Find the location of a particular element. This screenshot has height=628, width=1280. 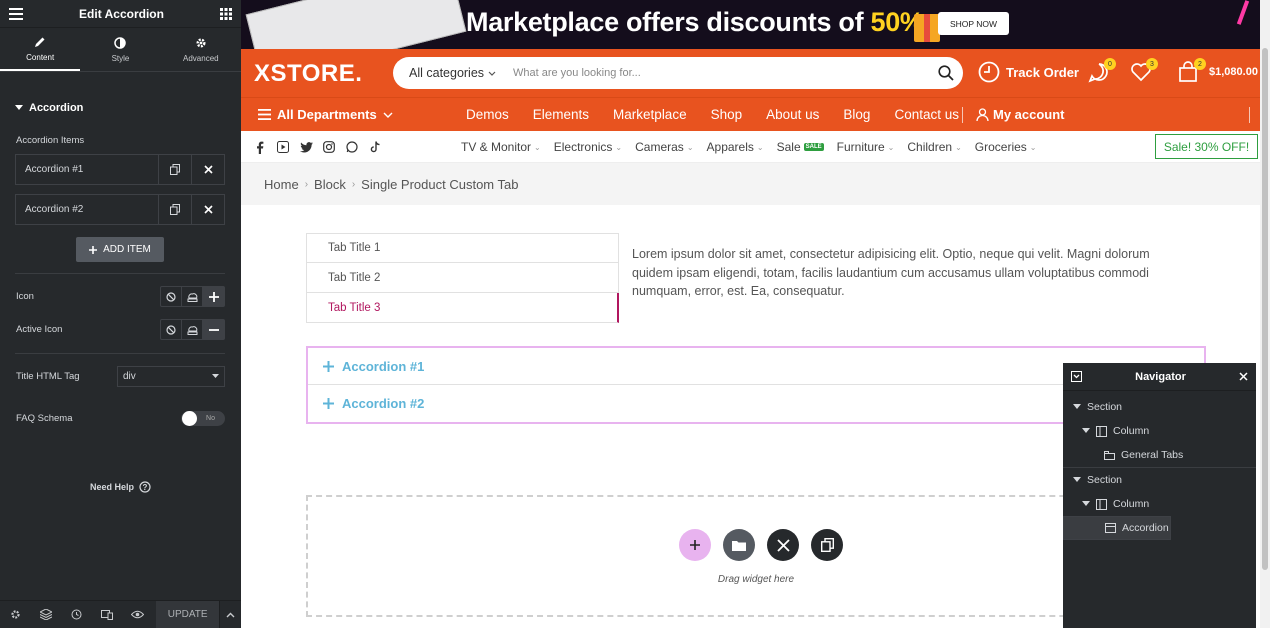

hamburger-menu-icon is located at coordinates (16, 13).